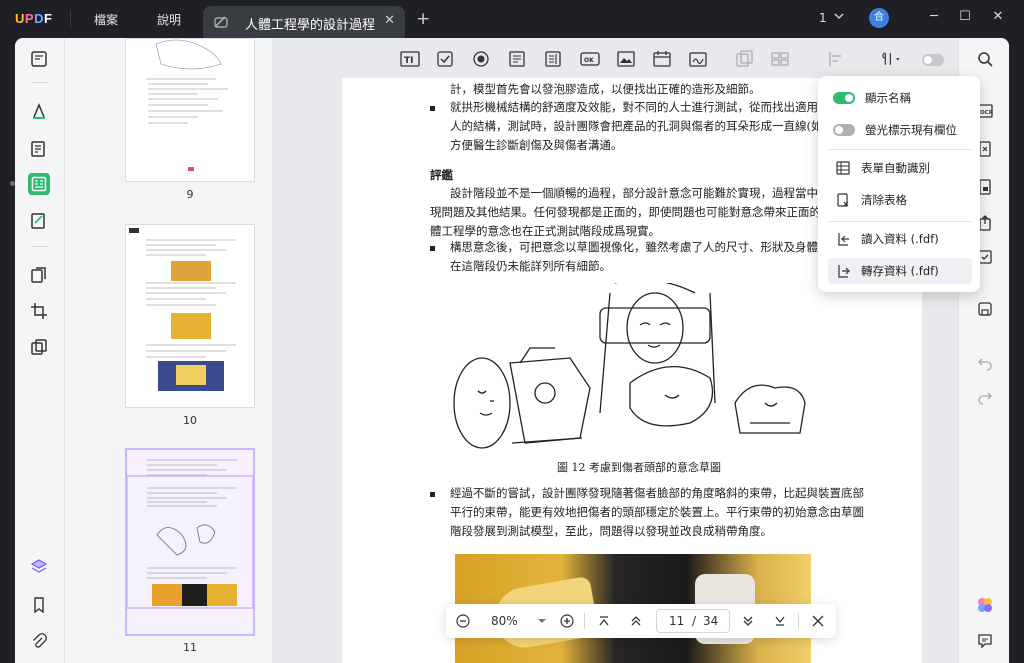 The image size is (1024, 663). Describe the element at coordinates (744, 59) in the screenshot. I see `duplicate-field-icon` at that location.